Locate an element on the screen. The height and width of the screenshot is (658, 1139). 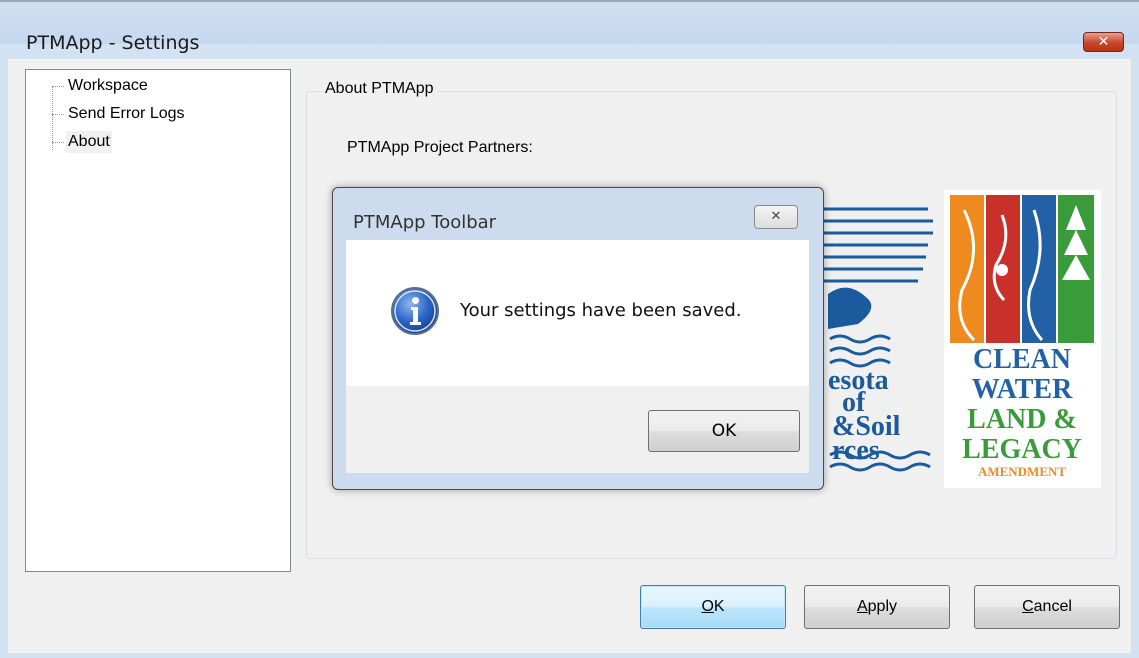
tree-item-about: About is located at coordinates (89, 142).